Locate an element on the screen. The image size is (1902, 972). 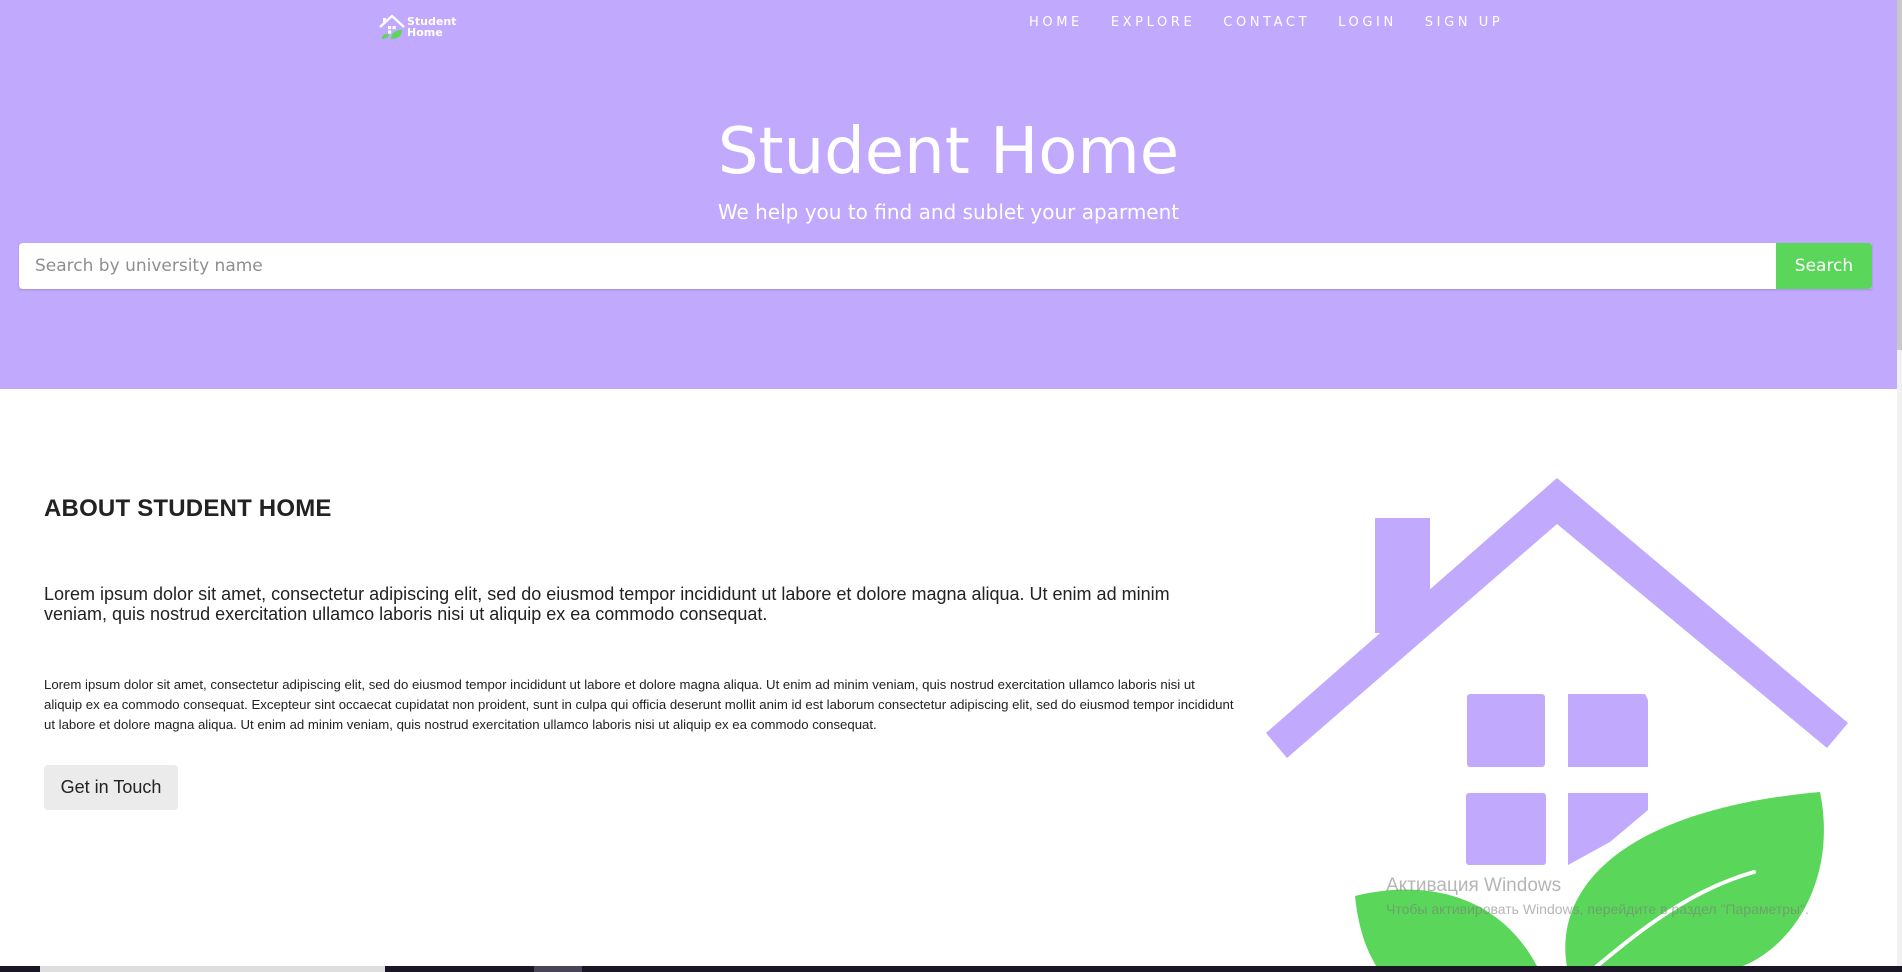
illustration-roof is located at coordinates (1557, 618).